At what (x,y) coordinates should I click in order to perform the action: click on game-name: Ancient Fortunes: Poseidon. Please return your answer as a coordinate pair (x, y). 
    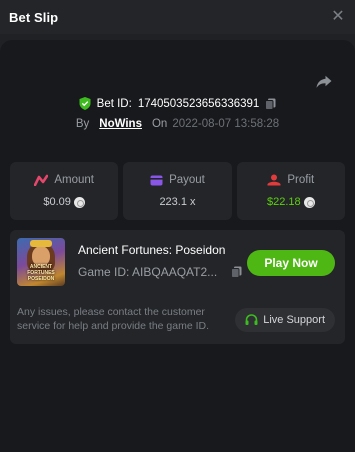
    Looking at the image, I should click on (152, 250).